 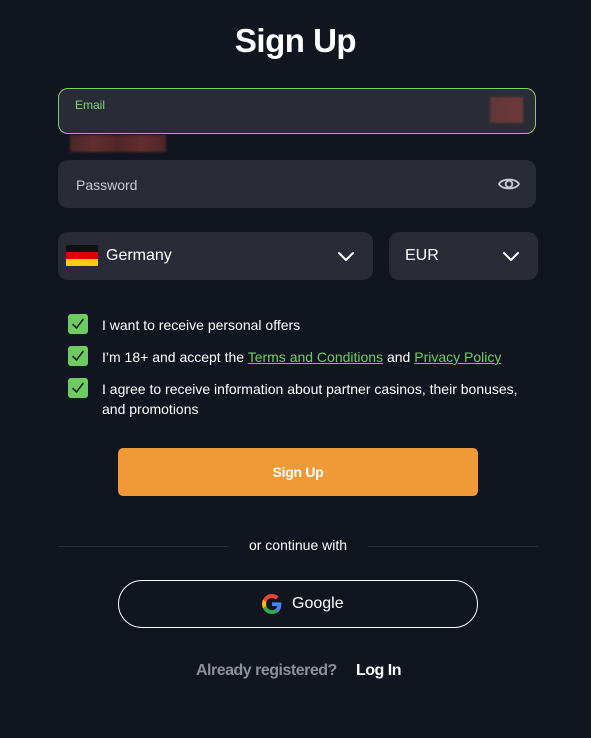 I want to click on age-terms-checkbox, so click(x=78, y=356).